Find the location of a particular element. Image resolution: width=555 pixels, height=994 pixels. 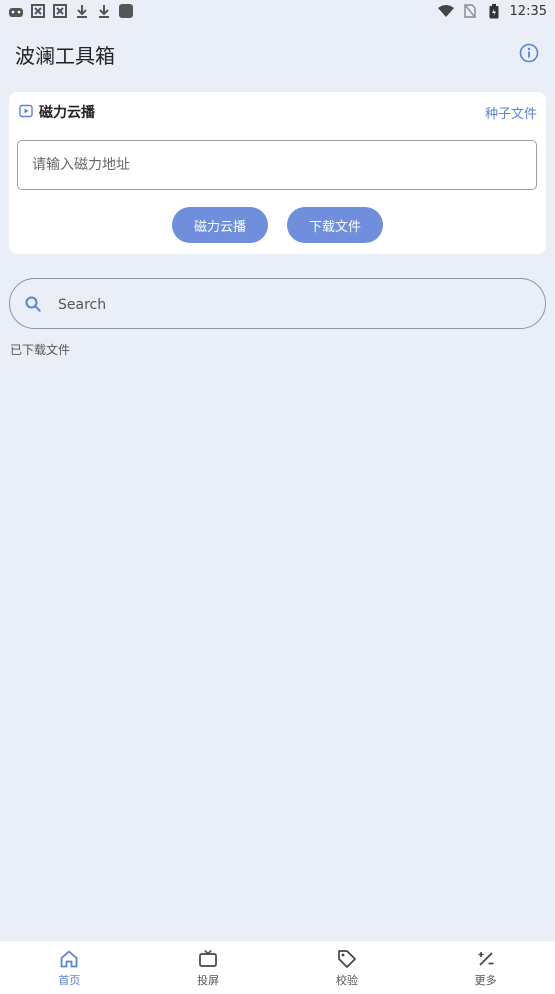

nav-label: 更多 is located at coordinates (485, 980).